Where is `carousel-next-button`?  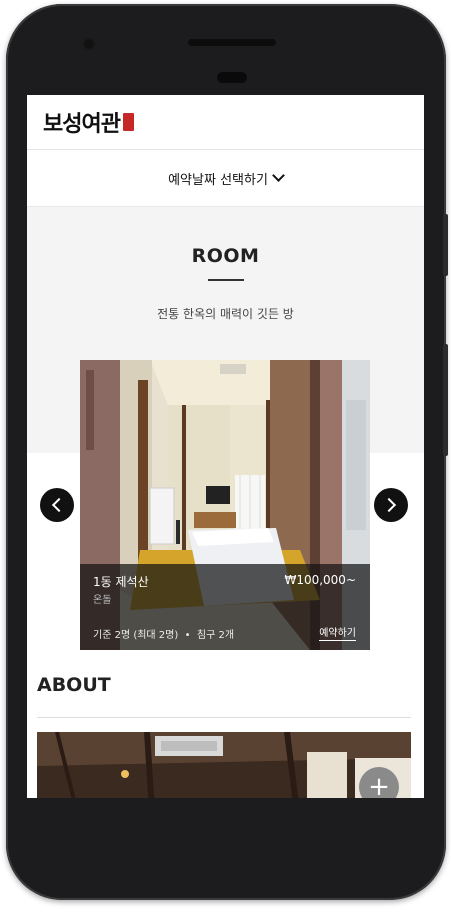 carousel-next-button is located at coordinates (391, 505).